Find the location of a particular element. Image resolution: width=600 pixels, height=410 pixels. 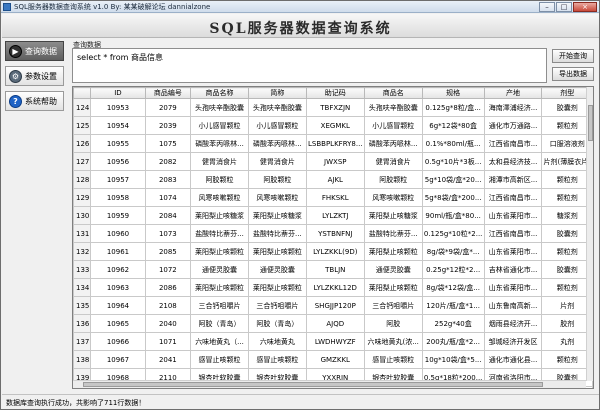

table-cell: 2041 is located at coordinates (168, 359).